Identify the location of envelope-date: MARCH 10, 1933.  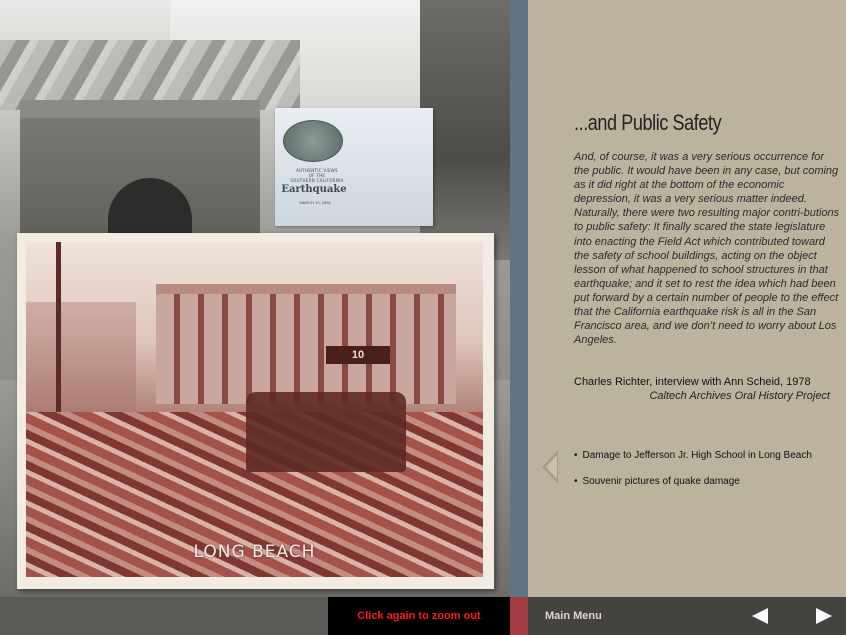
(315, 202).